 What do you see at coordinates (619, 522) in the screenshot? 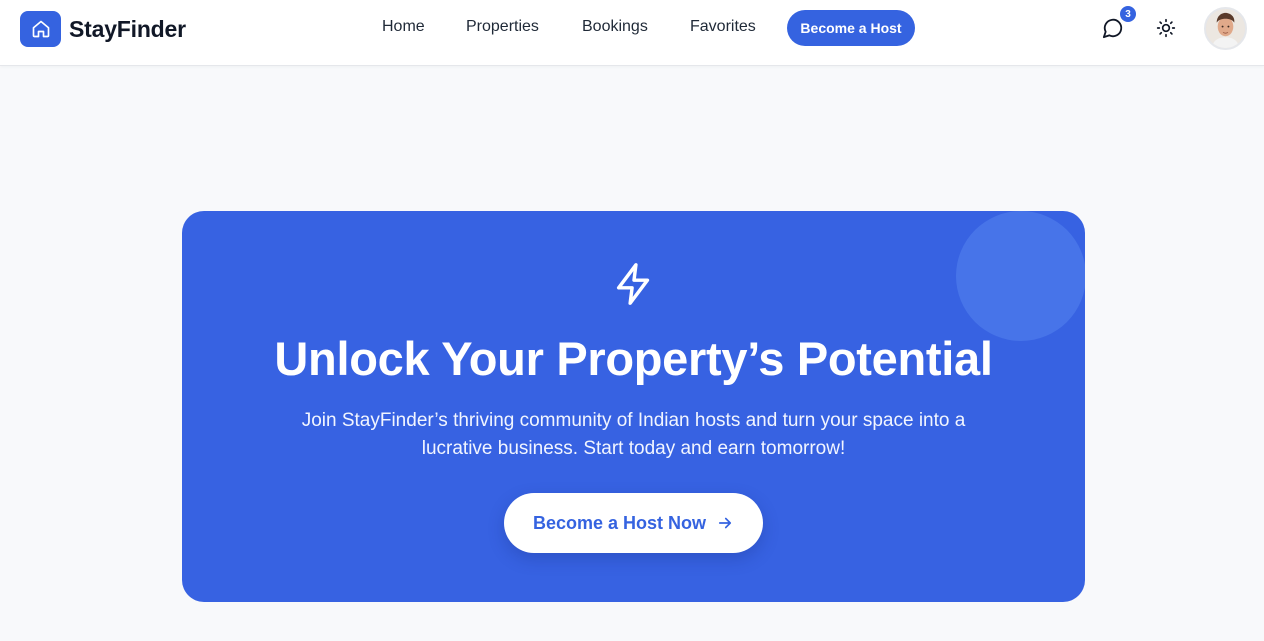
I see `cta-label: Become a Host Now` at bounding box center [619, 522].